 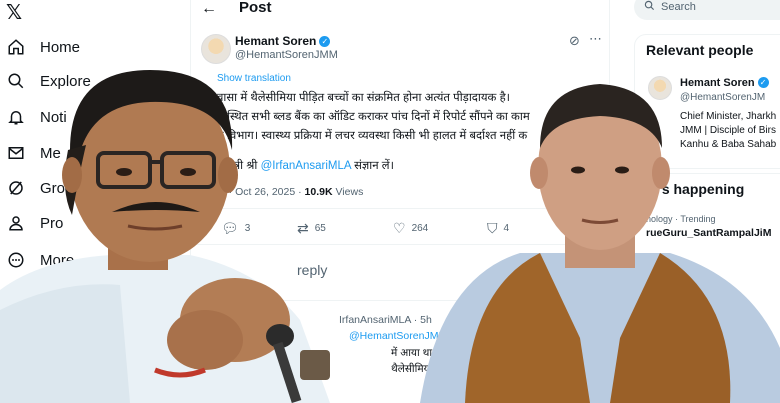 What do you see at coordinates (320, 228) in the screenshot?
I see `repost-count: 65` at bounding box center [320, 228].